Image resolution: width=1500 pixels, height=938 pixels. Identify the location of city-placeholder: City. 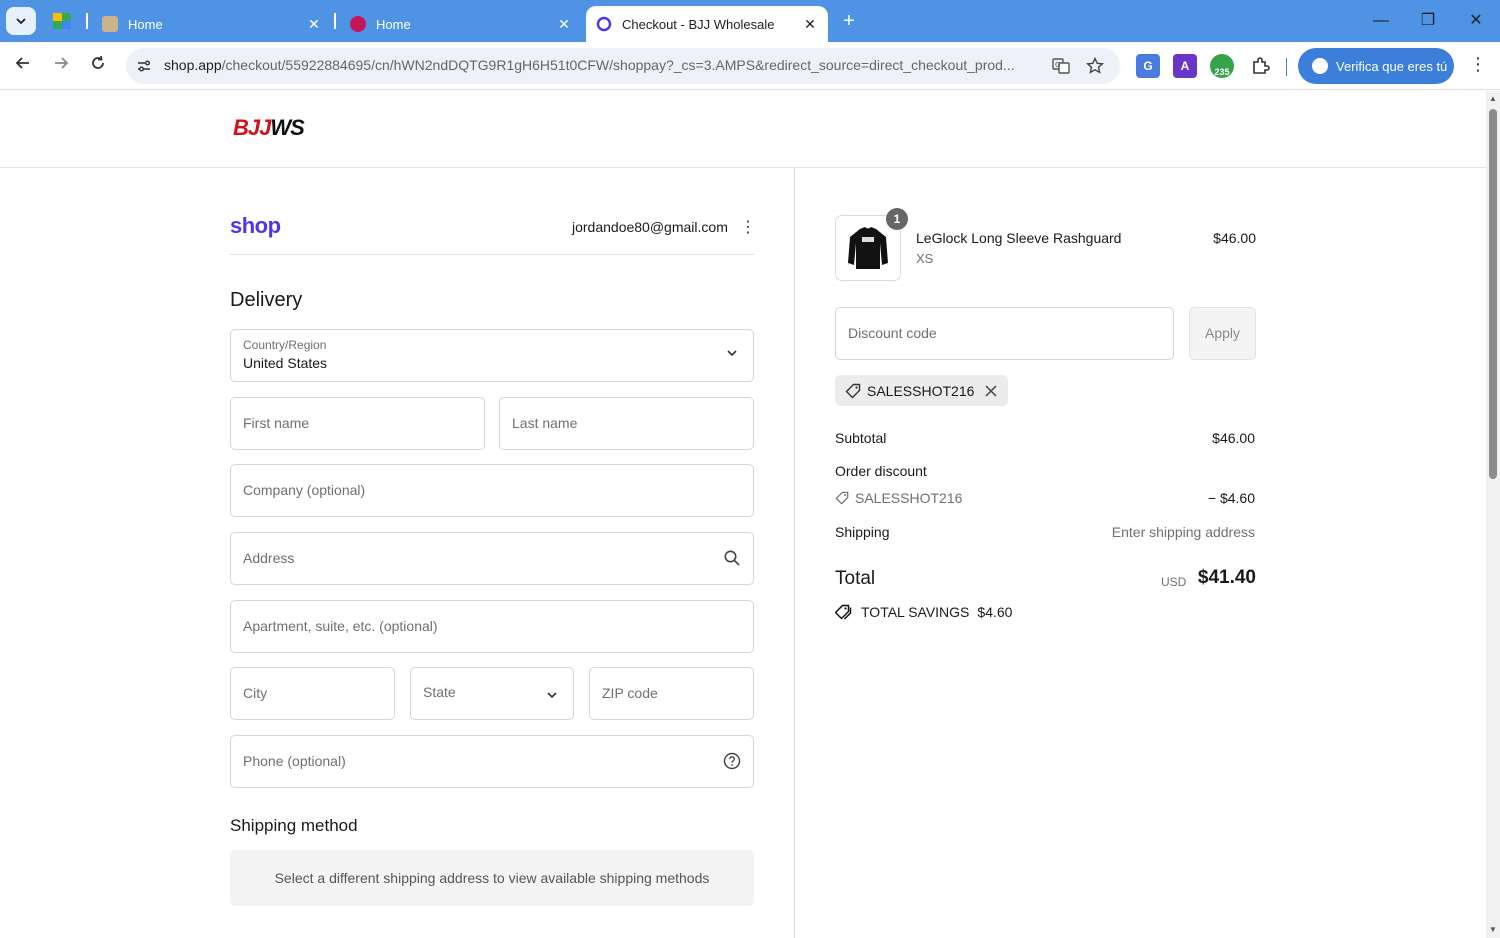
(255, 693).